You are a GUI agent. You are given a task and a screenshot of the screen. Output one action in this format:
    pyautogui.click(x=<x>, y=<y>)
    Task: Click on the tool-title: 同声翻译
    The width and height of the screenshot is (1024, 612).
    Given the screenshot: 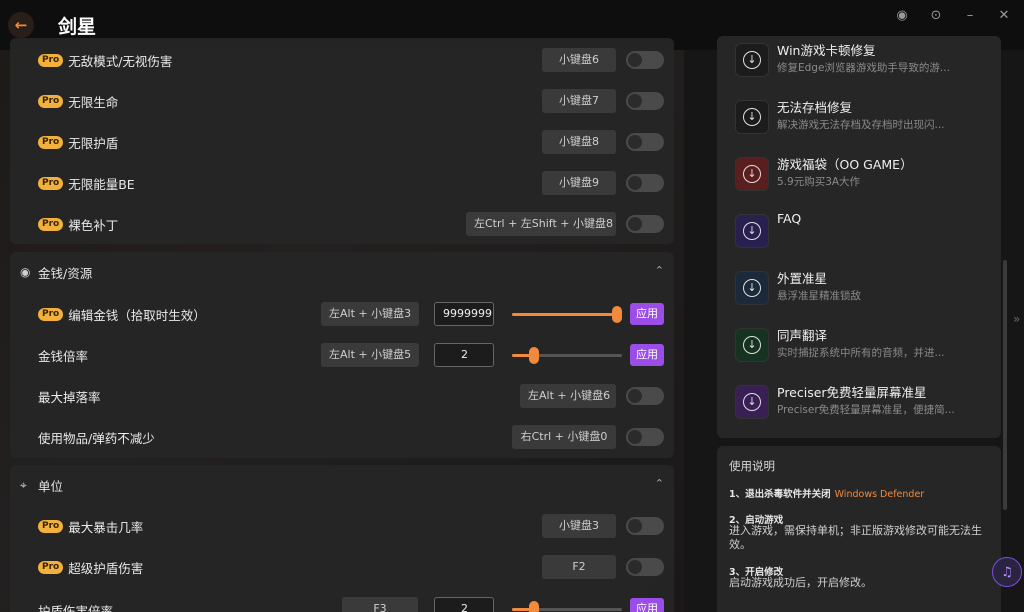 What is the action you would take?
    pyautogui.click(x=802, y=335)
    